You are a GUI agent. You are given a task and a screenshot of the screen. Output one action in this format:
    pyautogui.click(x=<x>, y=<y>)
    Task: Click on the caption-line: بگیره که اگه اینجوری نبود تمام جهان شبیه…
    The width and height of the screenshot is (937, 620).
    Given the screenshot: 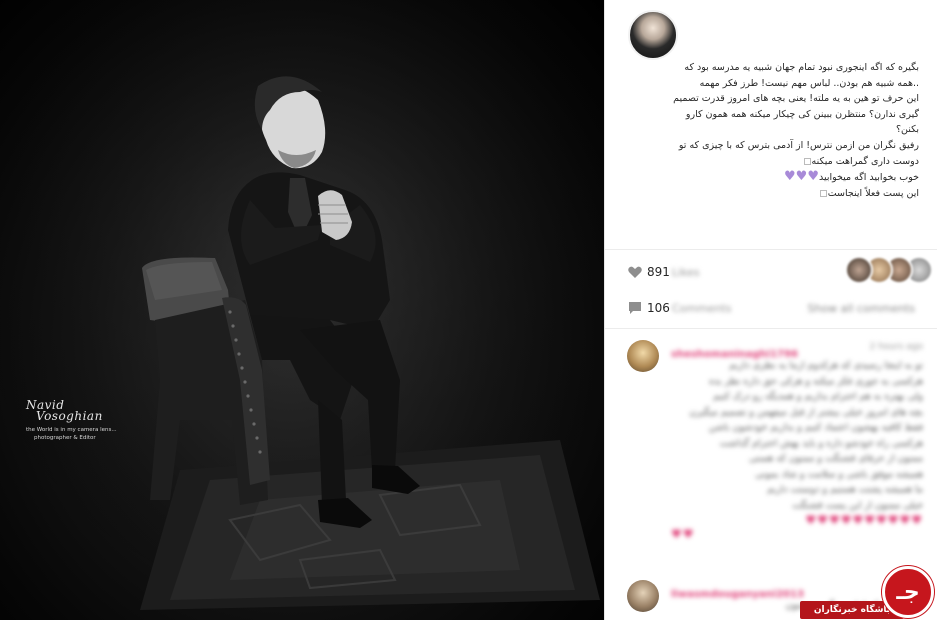 What is the action you would take?
    pyautogui.click(x=801, y=67)
    